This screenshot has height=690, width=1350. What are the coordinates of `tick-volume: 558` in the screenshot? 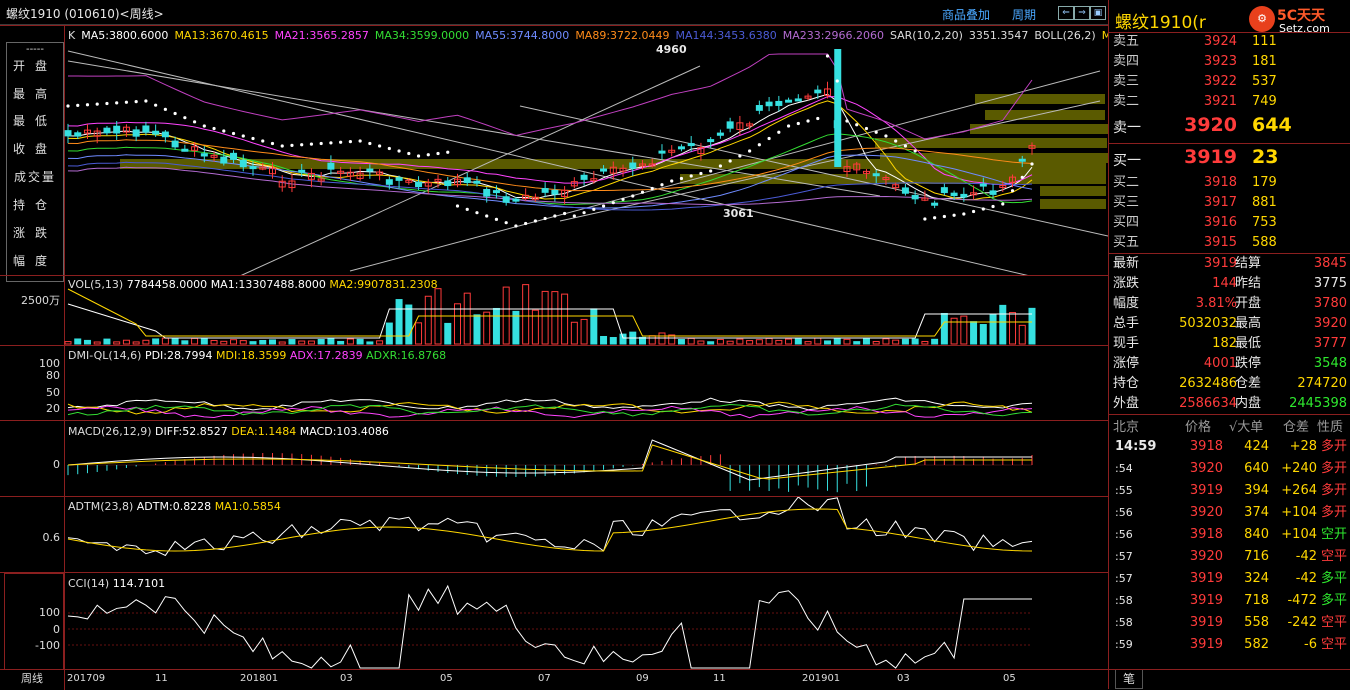 It's located at (1256, 622).